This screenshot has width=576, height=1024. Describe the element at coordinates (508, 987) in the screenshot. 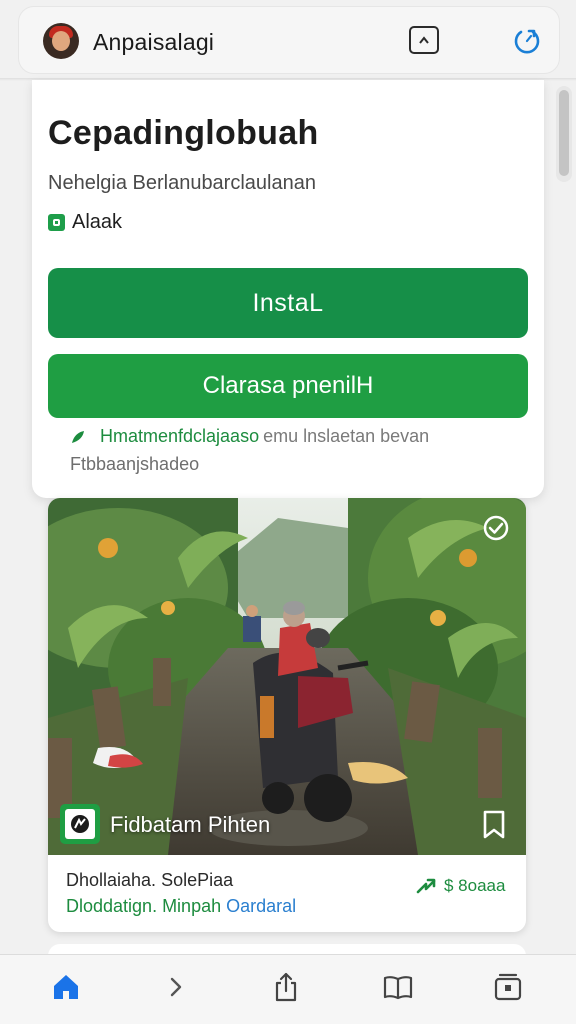

I see `tabs-icon` at that location.